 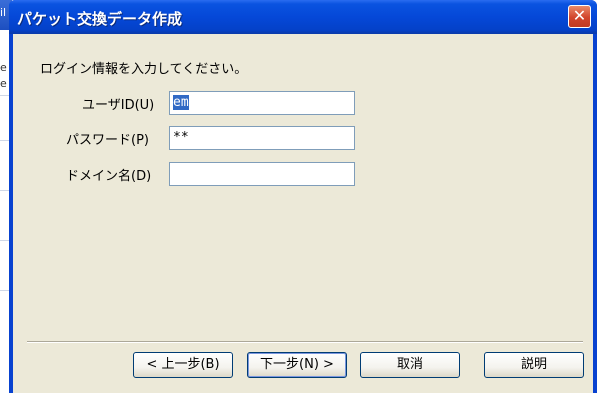 I want to click on password-field: **, so click(x=262, y=138).